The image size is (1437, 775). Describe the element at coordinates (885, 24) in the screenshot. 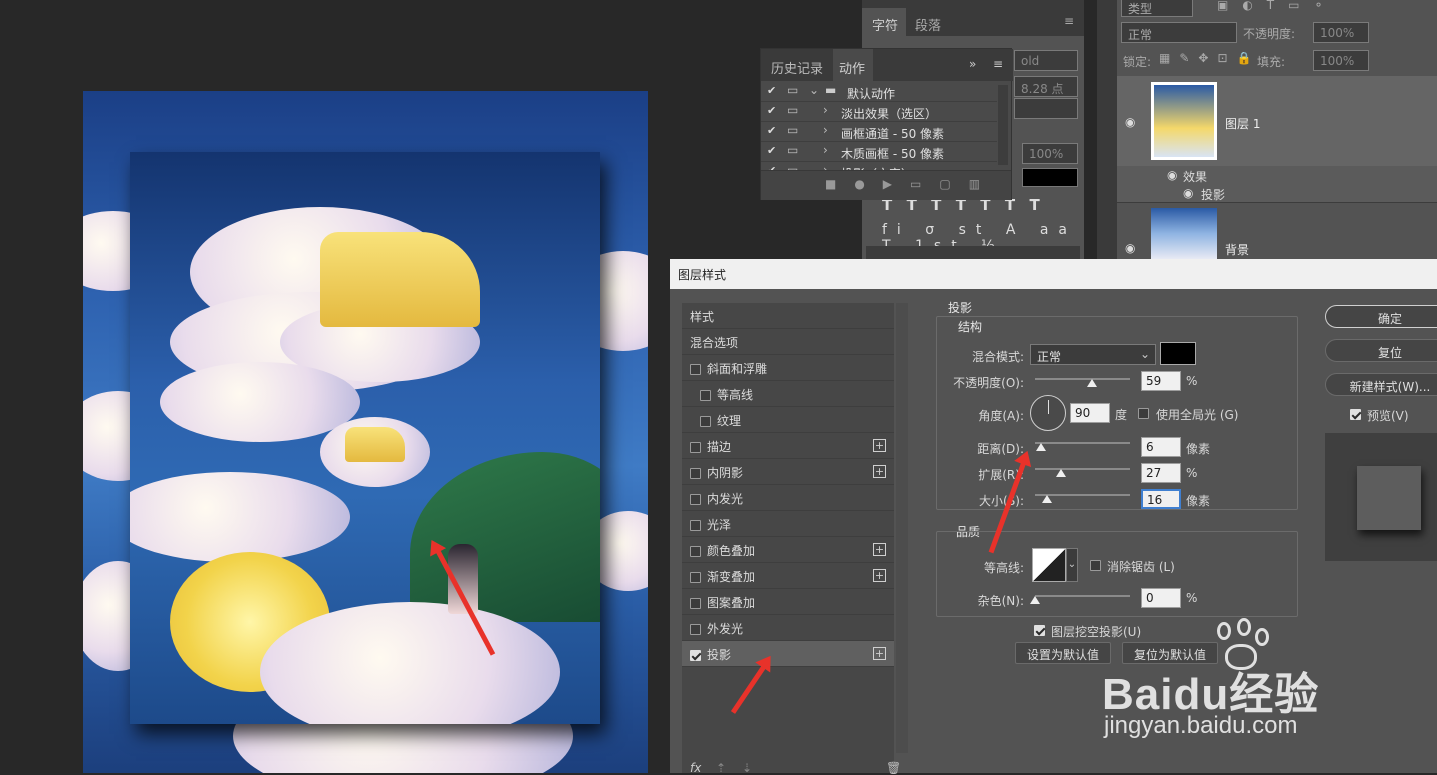

I see `tab-character: 字符` at that location.